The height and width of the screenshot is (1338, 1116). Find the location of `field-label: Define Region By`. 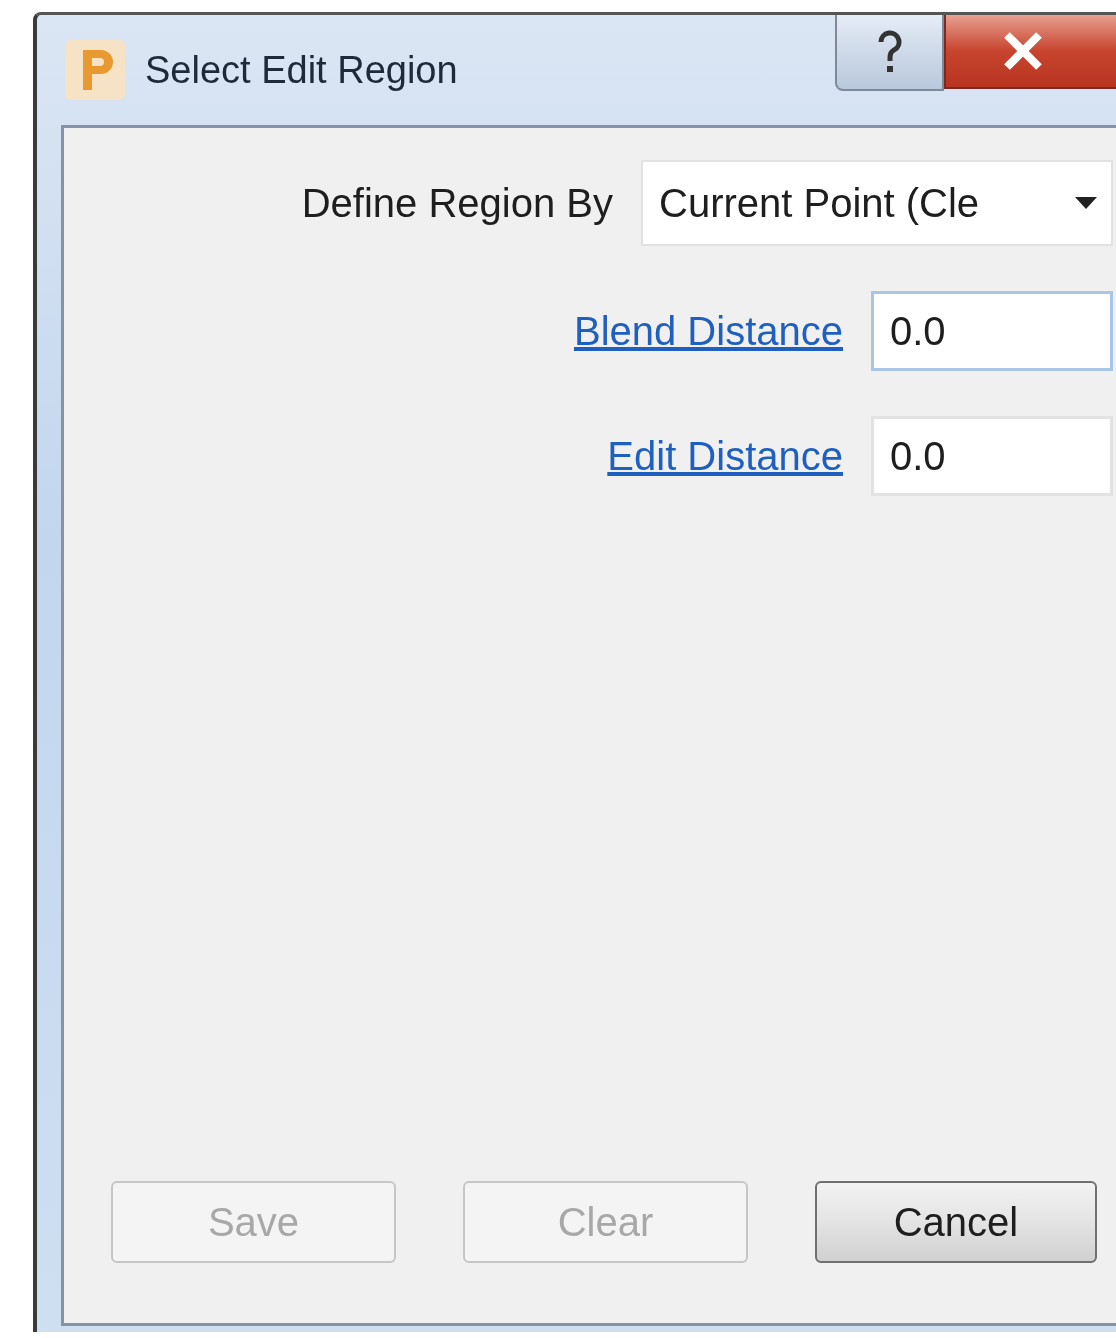

field-label: Define Region By is located at coordinates (457, 203).